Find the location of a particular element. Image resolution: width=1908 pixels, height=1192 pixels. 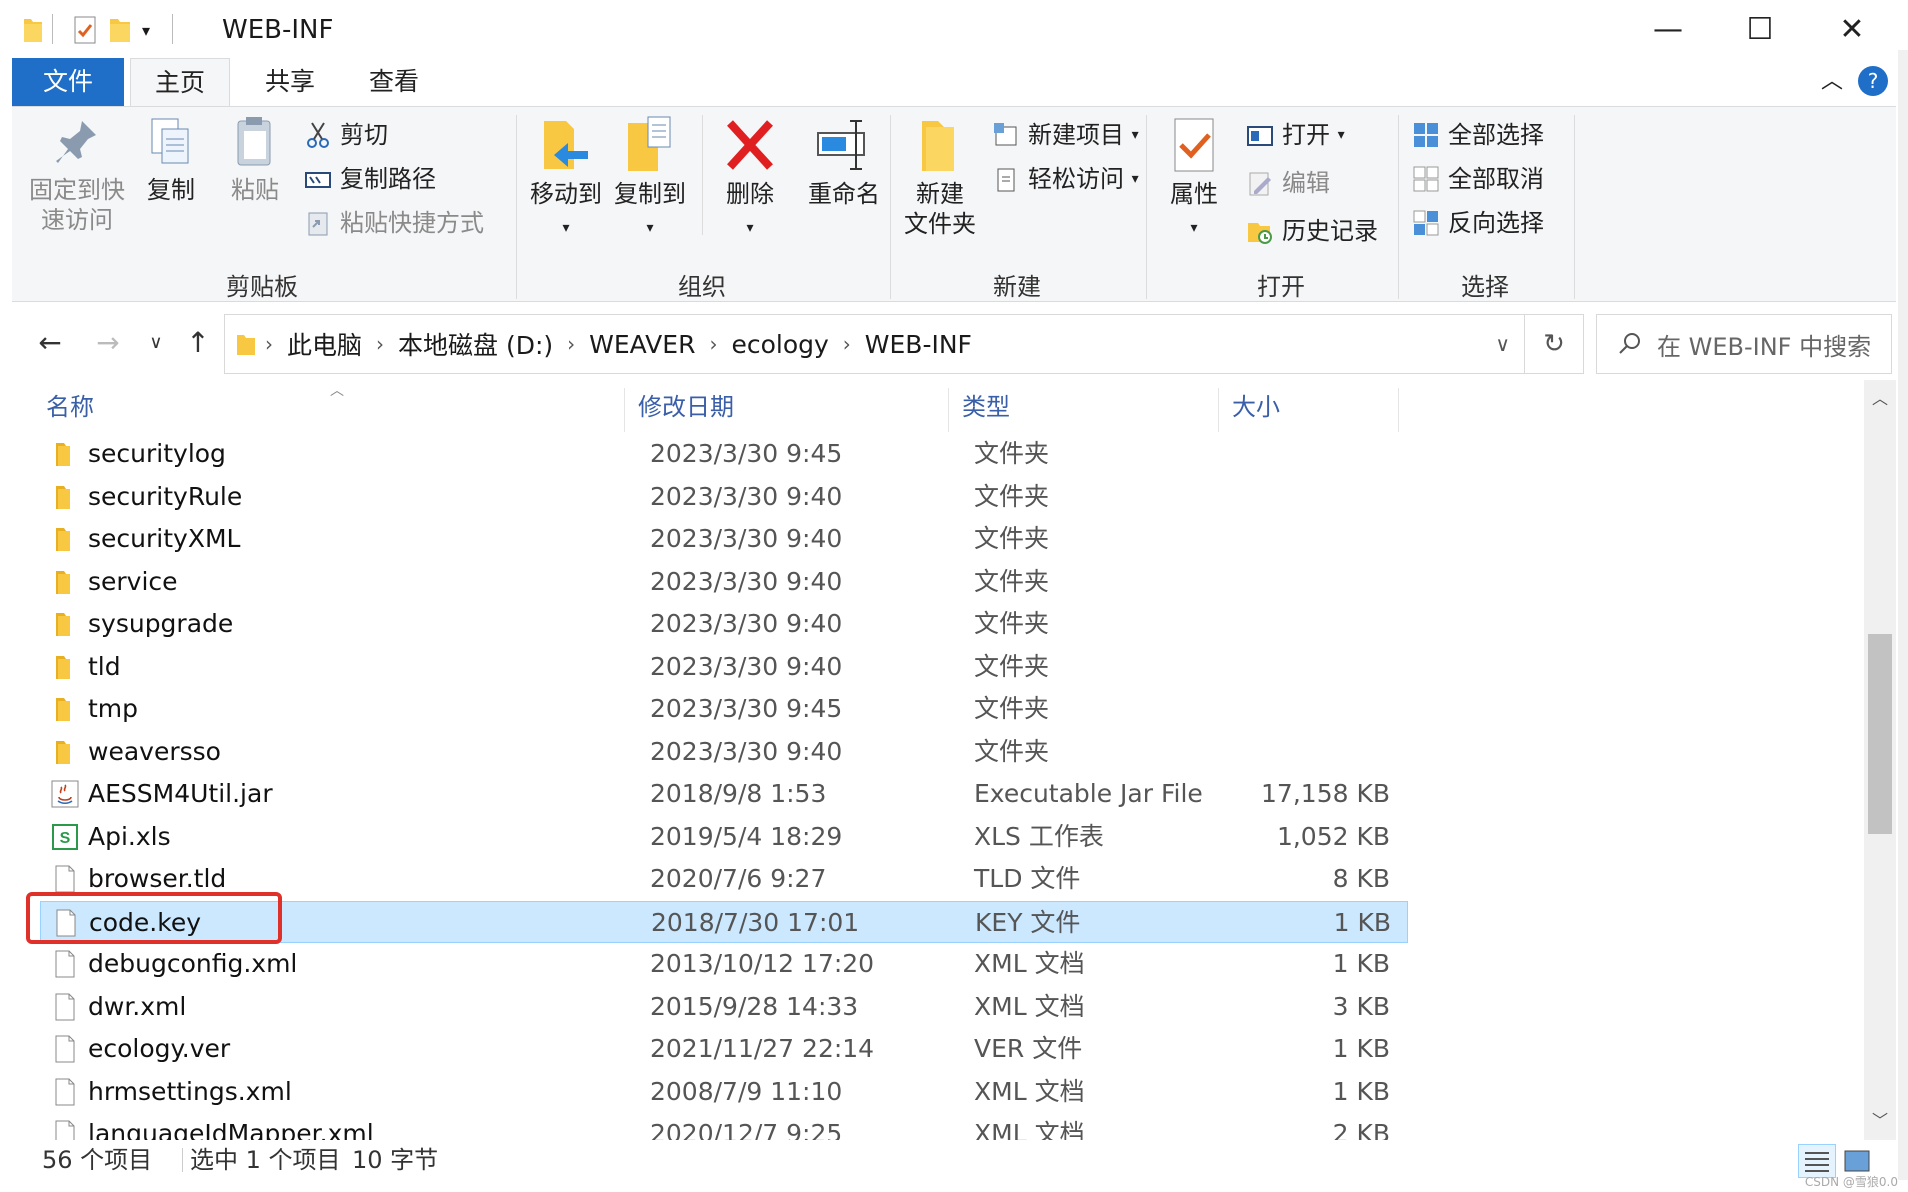

address-history-dropdown-icon: ∨ is located at coordinates (1502, 344).